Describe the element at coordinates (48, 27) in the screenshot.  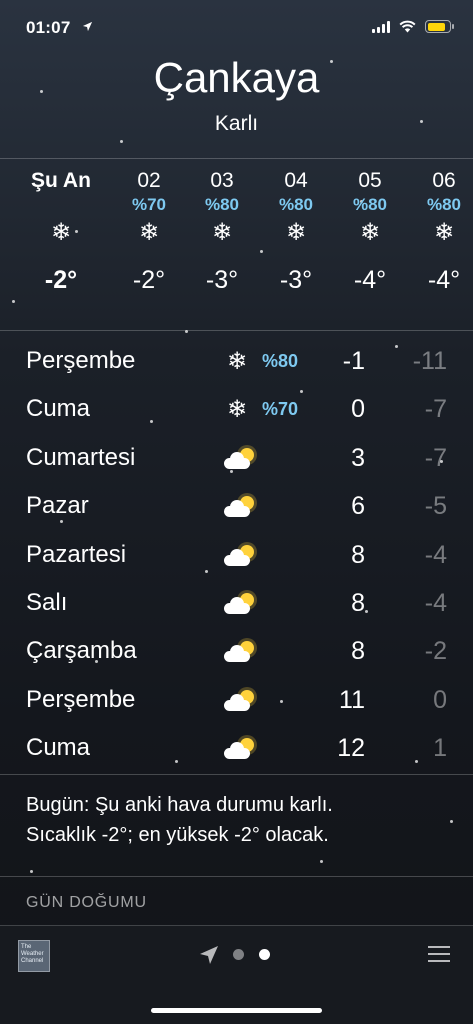
I see `status-time: 01:07` at that location.